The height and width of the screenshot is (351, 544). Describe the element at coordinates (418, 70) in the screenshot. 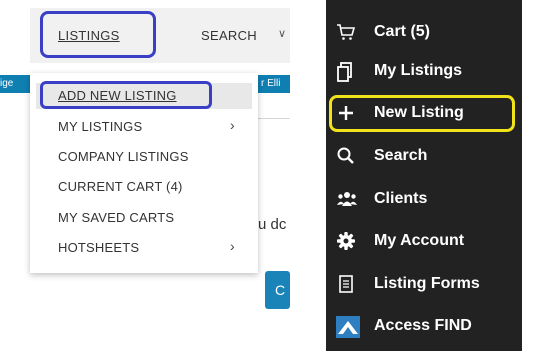

I see `menu-item-label: My Listings` at that location.